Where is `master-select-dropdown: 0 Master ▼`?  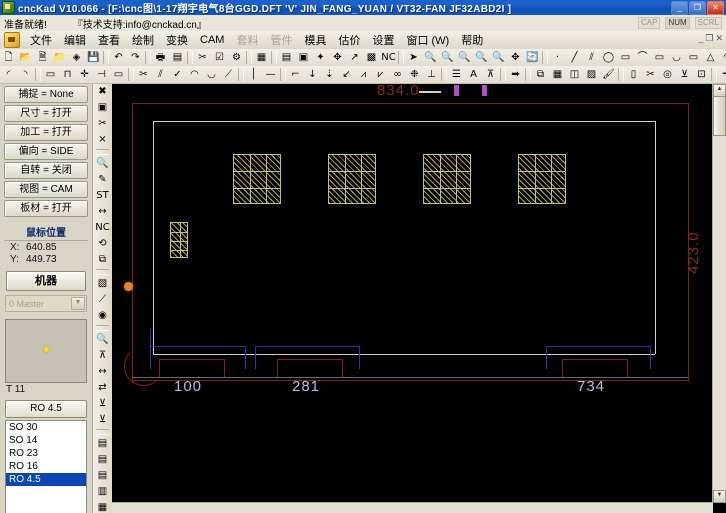 master-select-dropdown: 0 Master ▼ is located at coordinates (46, 303).